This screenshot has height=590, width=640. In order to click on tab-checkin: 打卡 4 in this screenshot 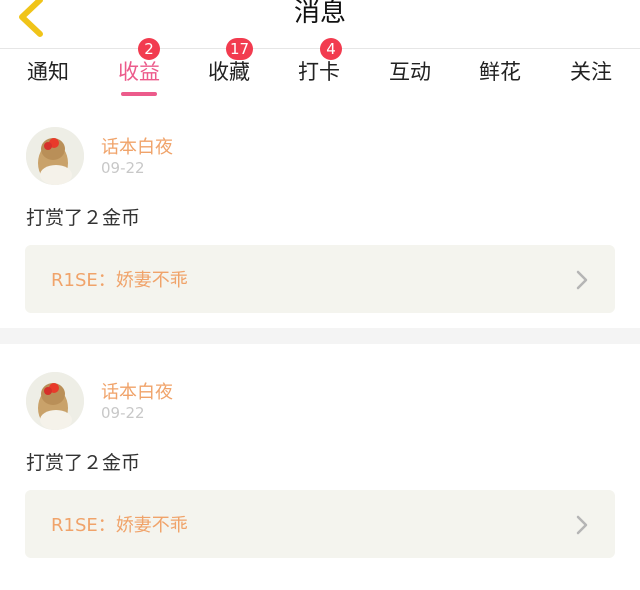, I will do `click(320, 62)`.